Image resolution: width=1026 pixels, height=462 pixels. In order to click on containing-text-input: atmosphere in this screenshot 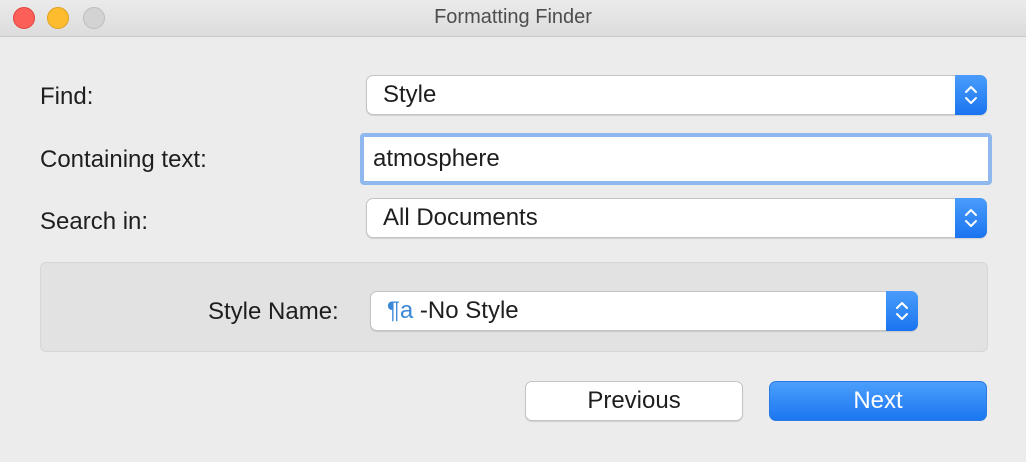, I will do `click(676, 159)`.